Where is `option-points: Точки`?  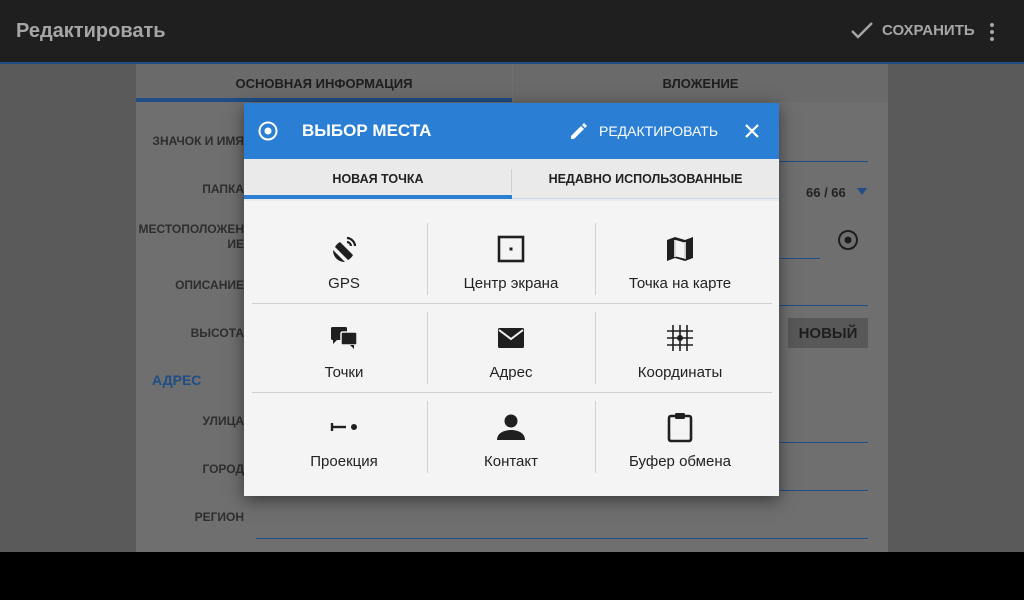
option-points: Точки is located at coordinates (344, 357).